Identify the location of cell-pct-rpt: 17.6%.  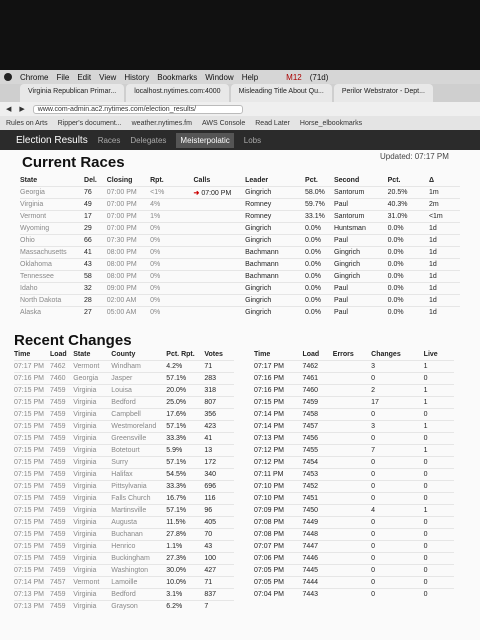
(185, 414).